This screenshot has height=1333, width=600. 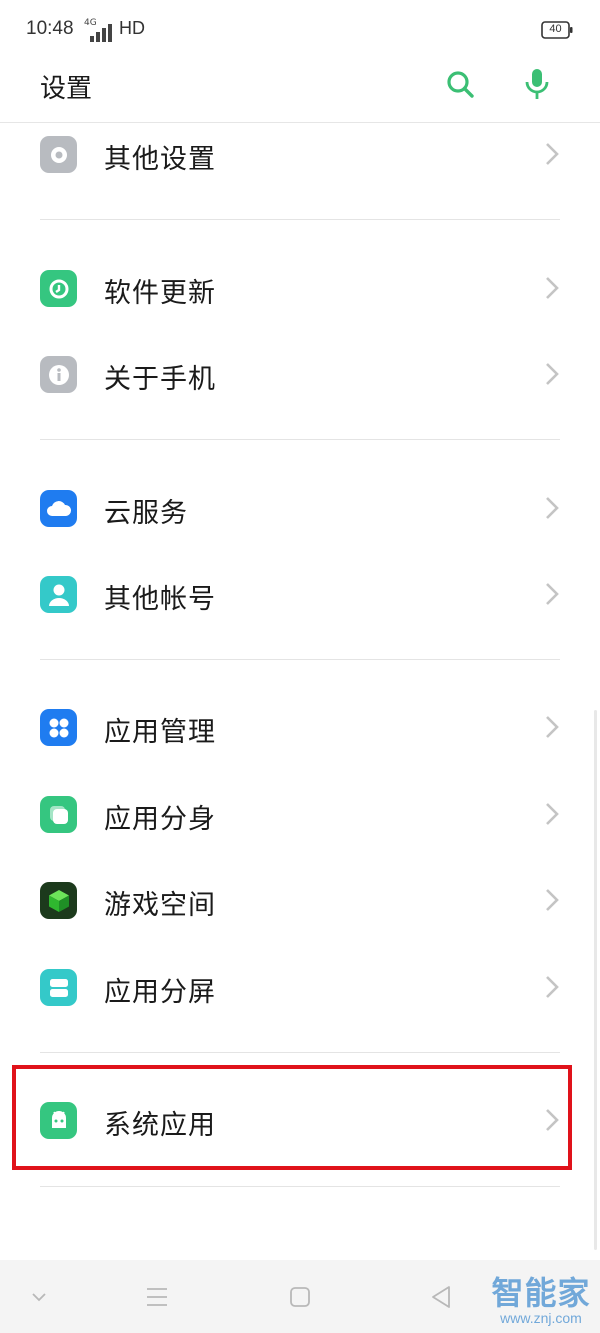 What do you see at coordinates (300, 288) in the screenshot?
I see `menu-item-software-update: 软件更新` at bounding box center [300, 288].